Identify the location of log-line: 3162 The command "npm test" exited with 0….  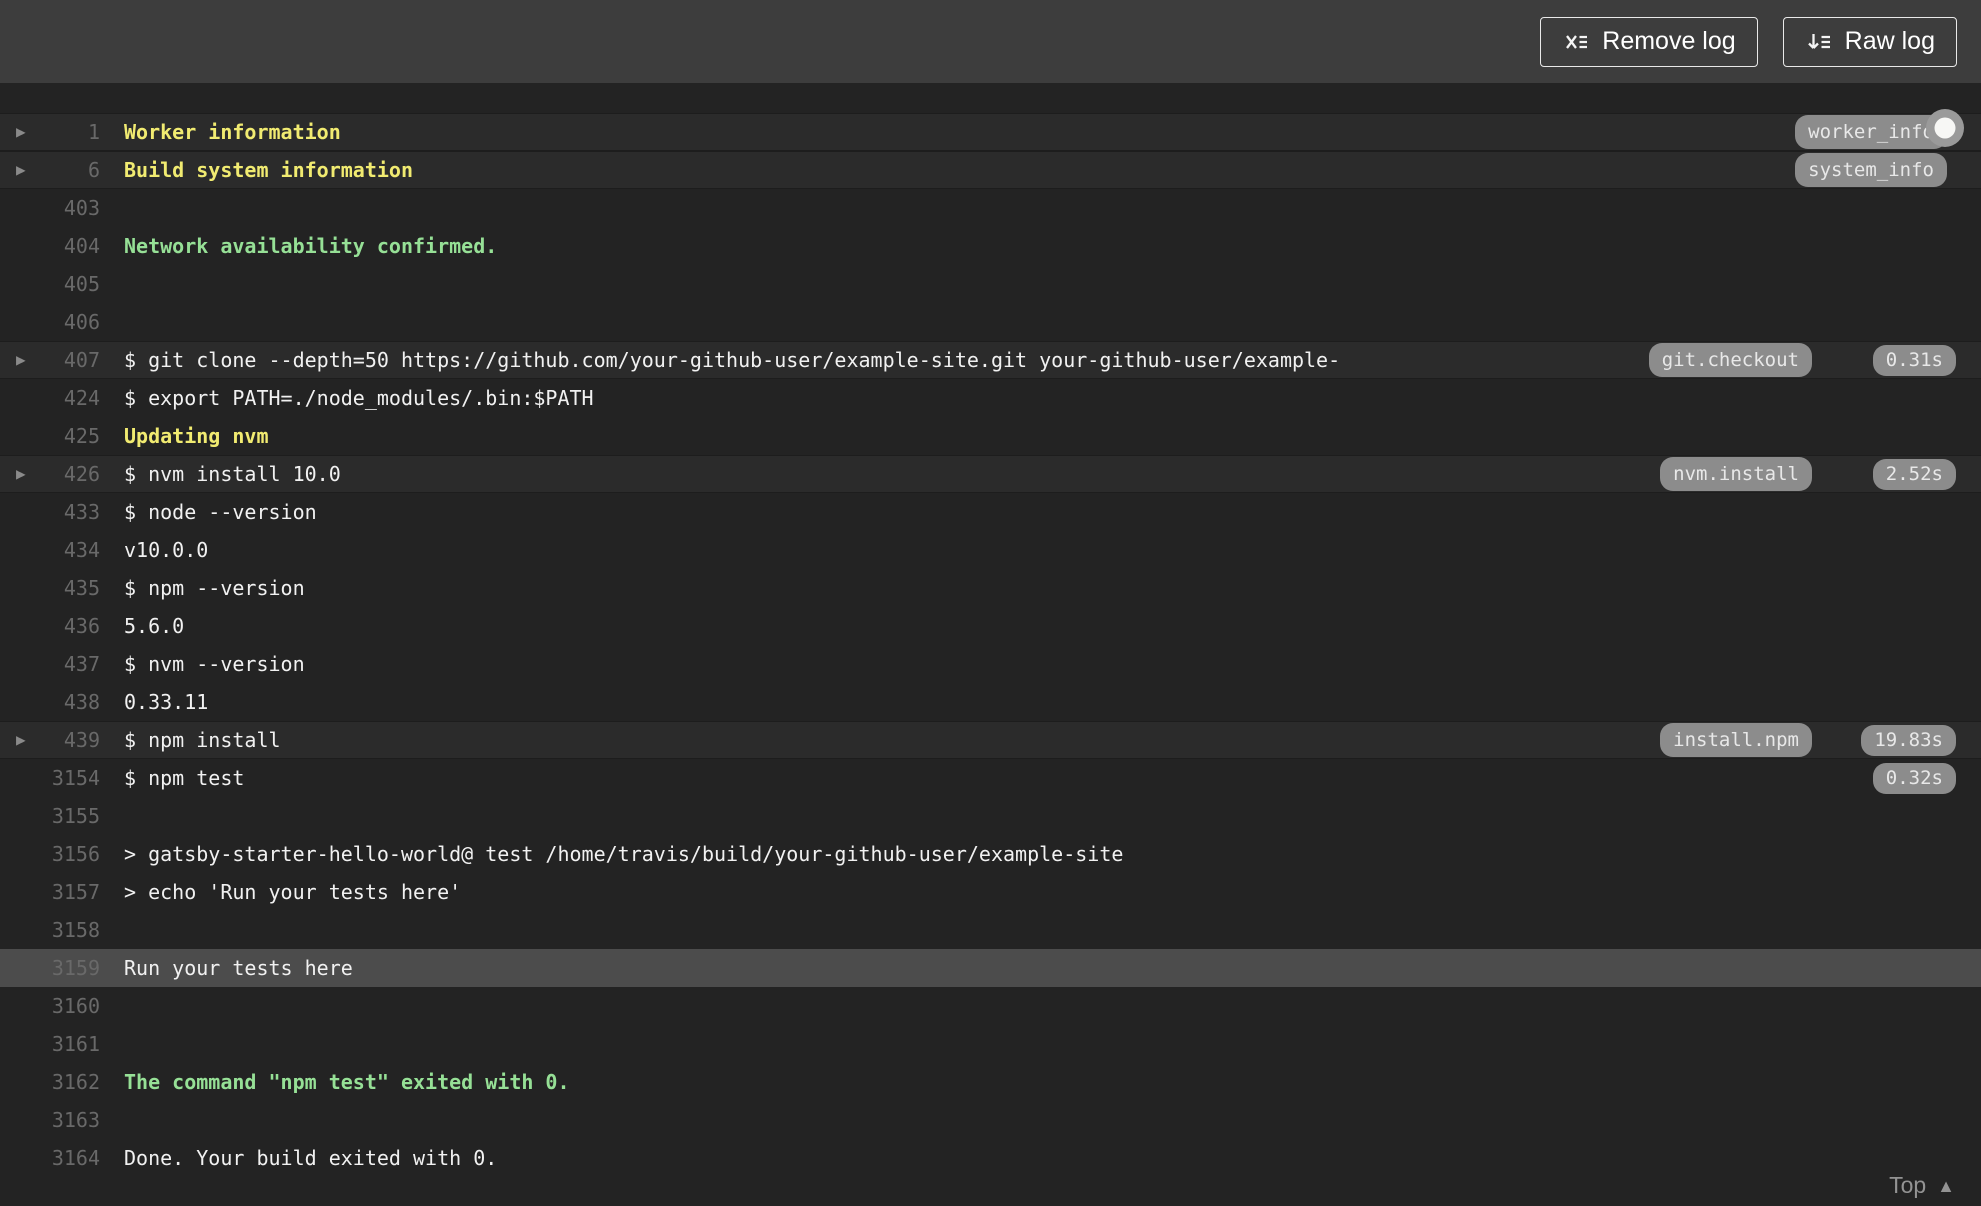
(990, 1082).